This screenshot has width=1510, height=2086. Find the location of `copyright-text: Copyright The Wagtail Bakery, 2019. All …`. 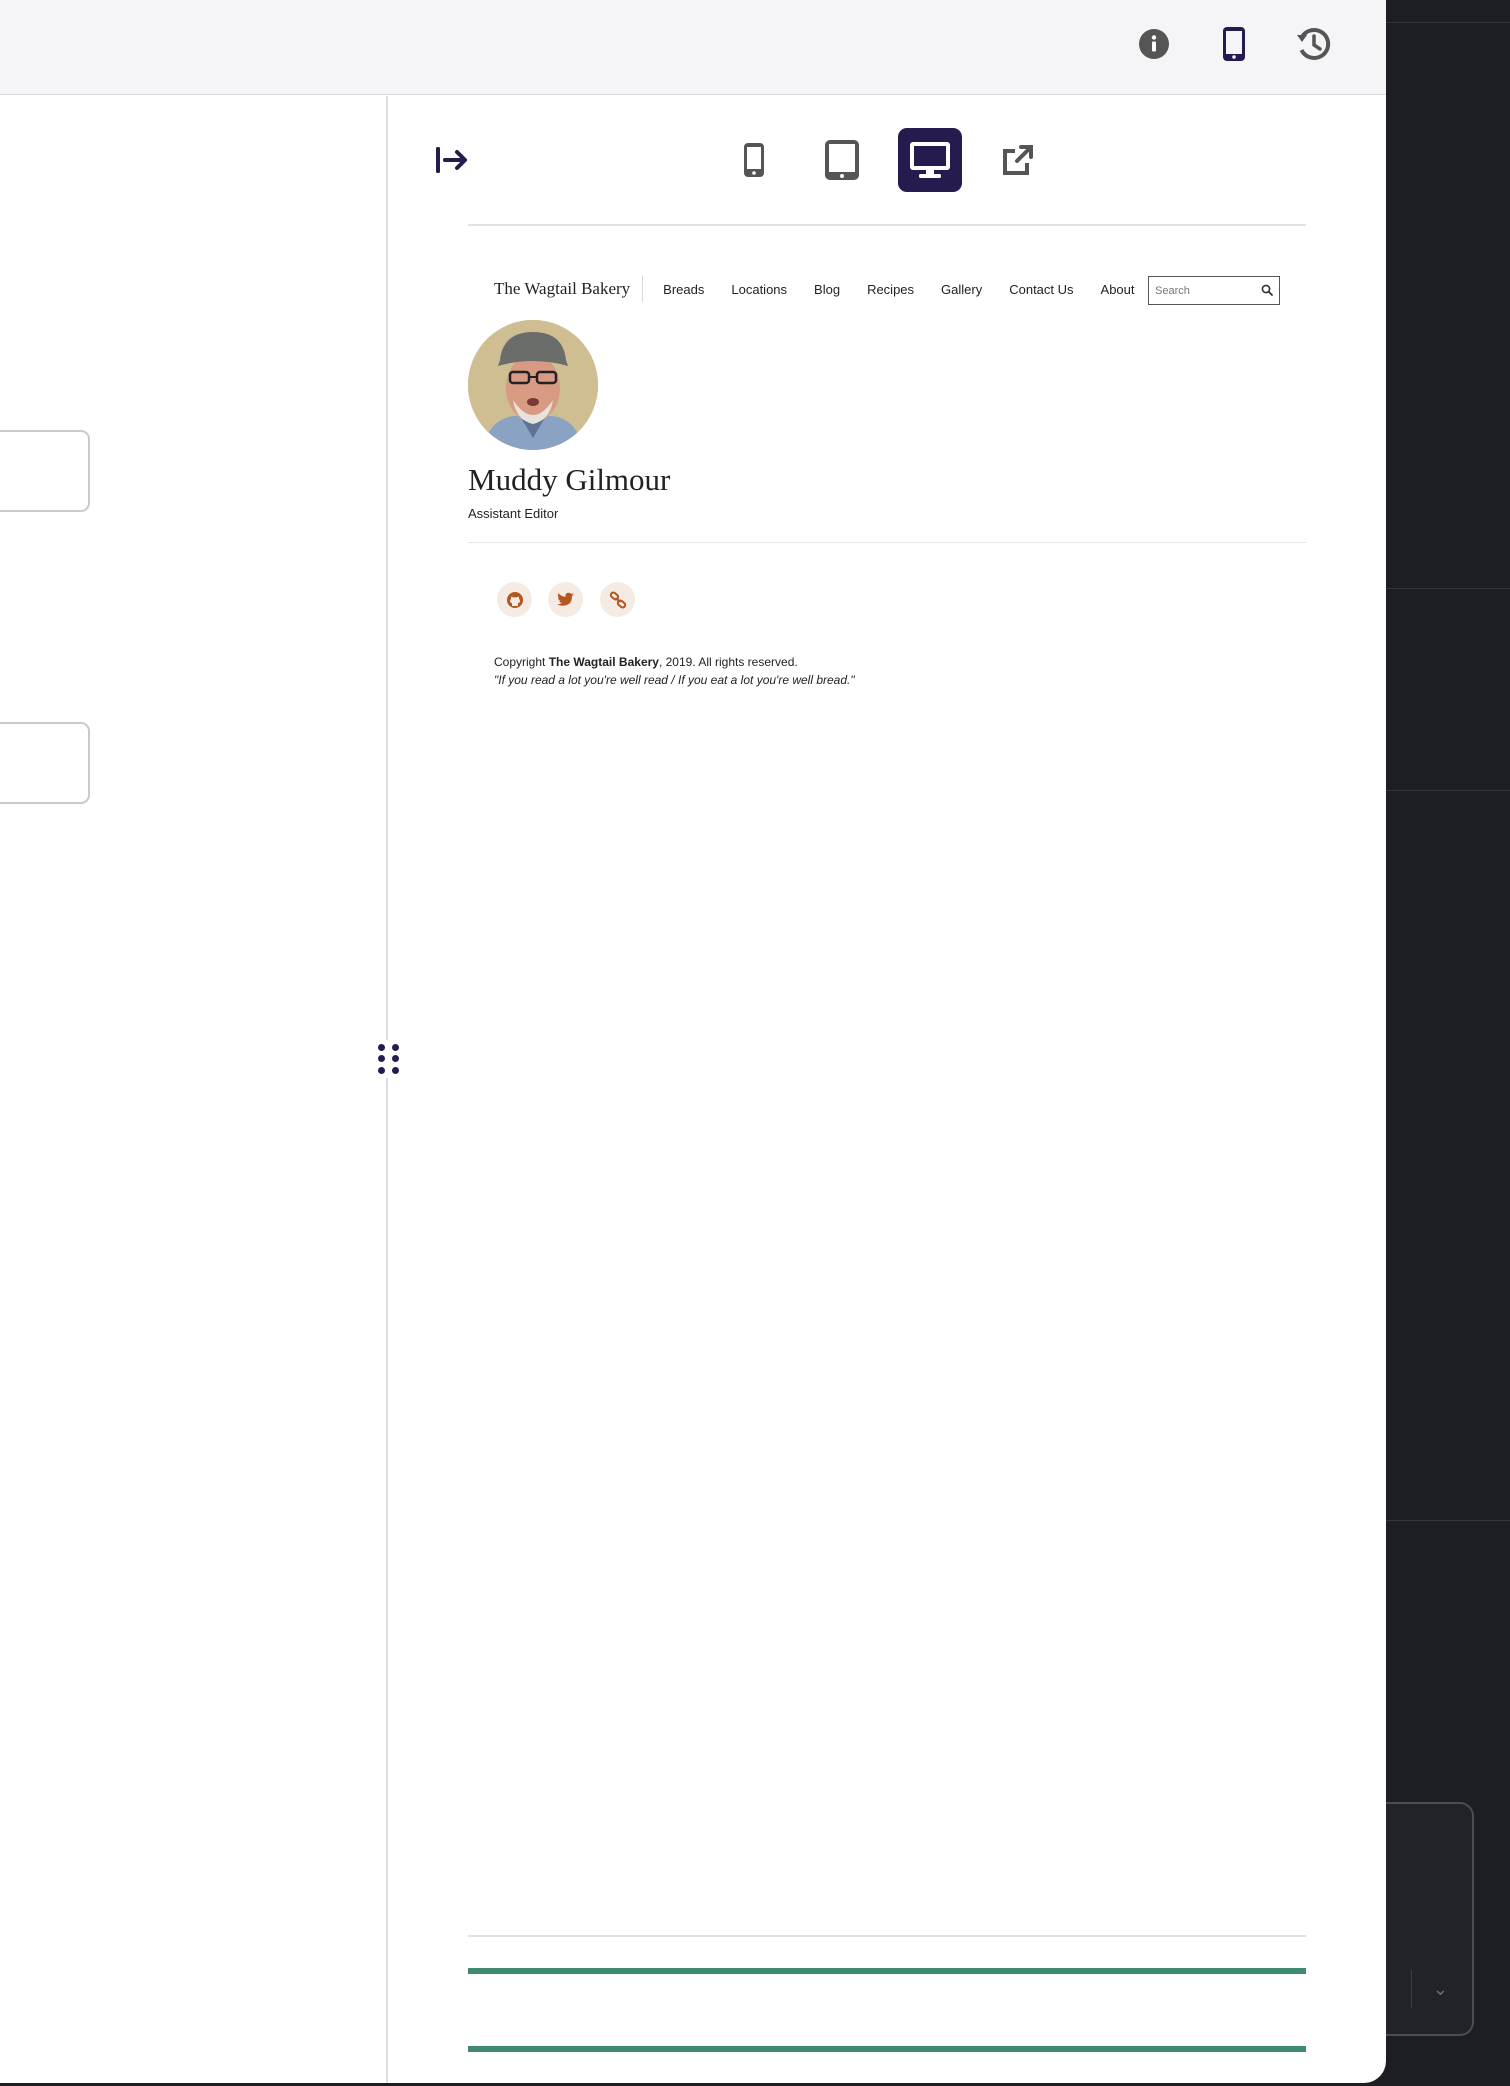

copyright-text: Copyright The Wagtail Bakery, 2019. All … is located at coordinates (646, 662).